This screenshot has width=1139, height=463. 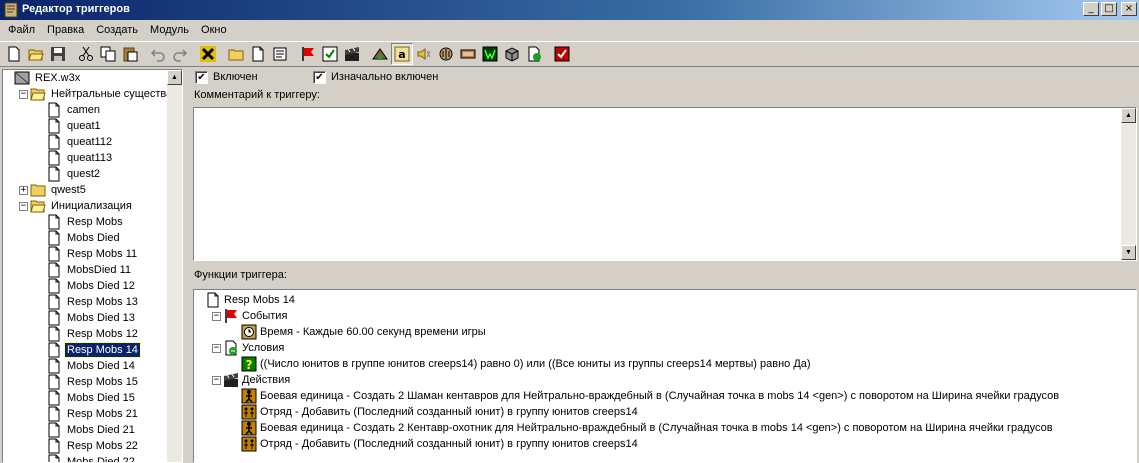 I want to click on tree-item-label: quest2, so click(x=84, y=174).